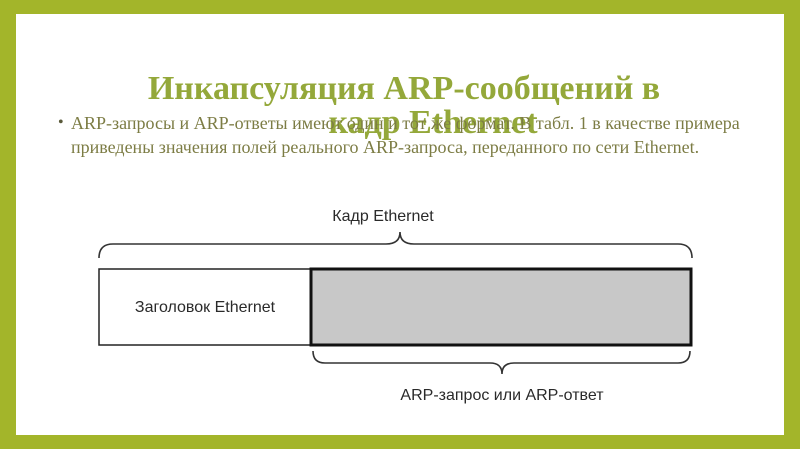 Image resolution: width=800 pixels, height=449 pixels. Describe the element at coordinates (502, 395) in the screenshot. I see `arp-payload-label: ARP-запрос или ARP-ответ` at that location.